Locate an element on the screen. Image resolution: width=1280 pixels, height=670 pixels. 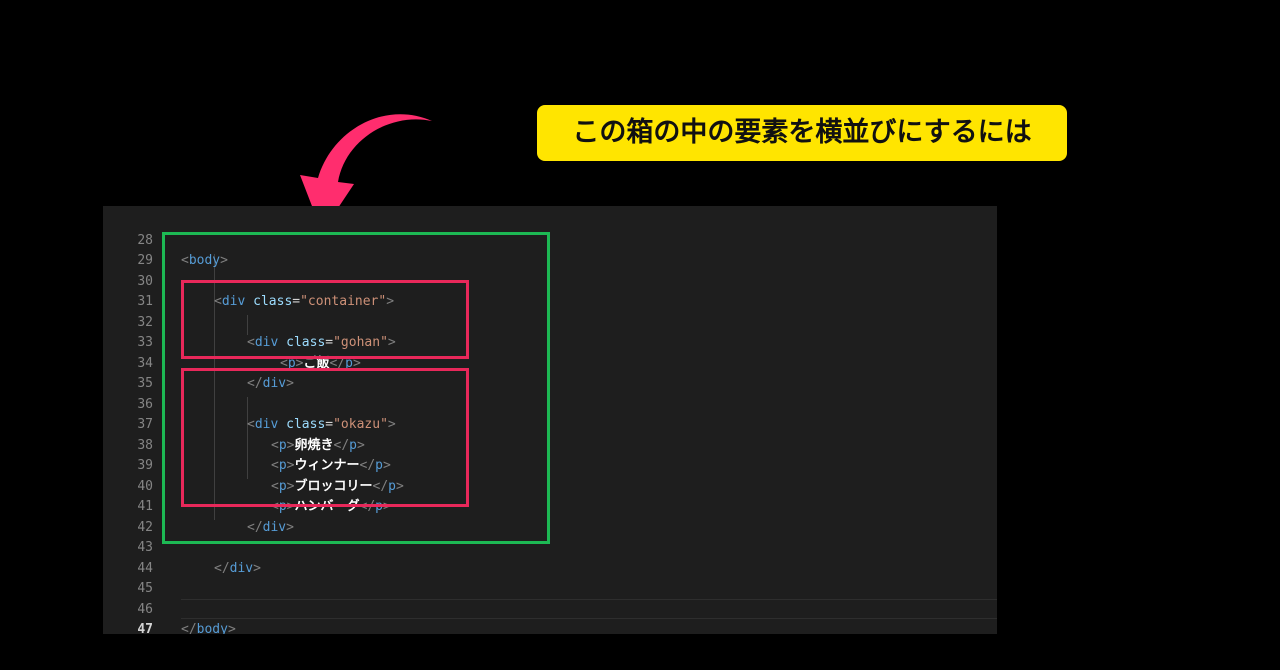
code-line: 43 </div> is located at coordinates (550, 547).